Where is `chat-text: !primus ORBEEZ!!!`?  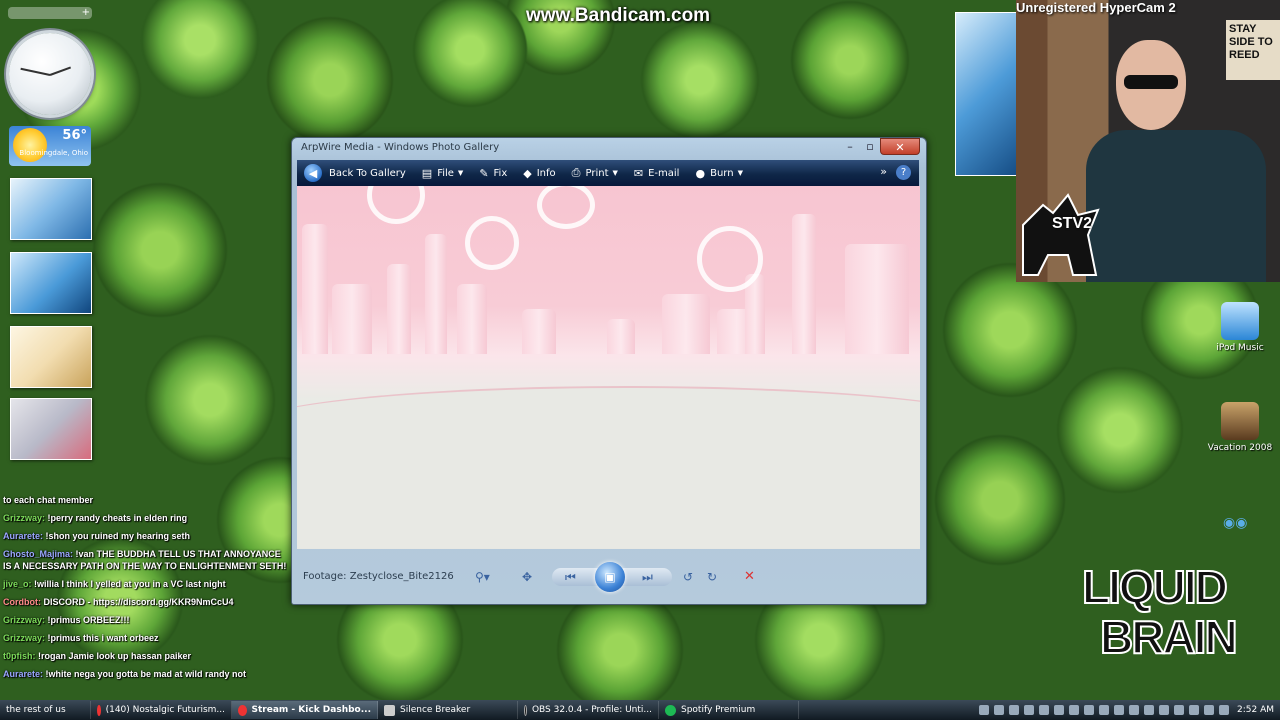
chat-text: !primus ORBEEZ!!! is located at coordinates (88, 620).